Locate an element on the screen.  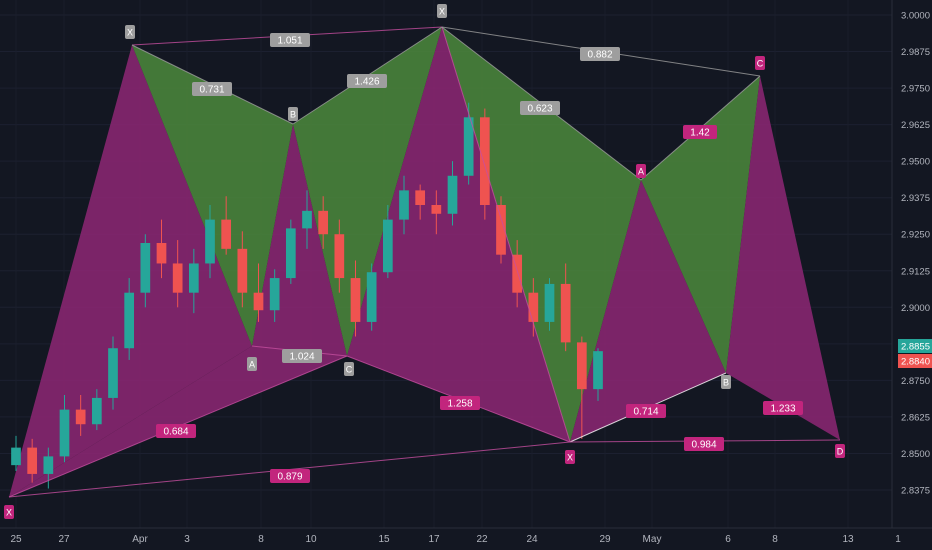
price-tick-label: 2.9000 is located at coordinates (915, 308).